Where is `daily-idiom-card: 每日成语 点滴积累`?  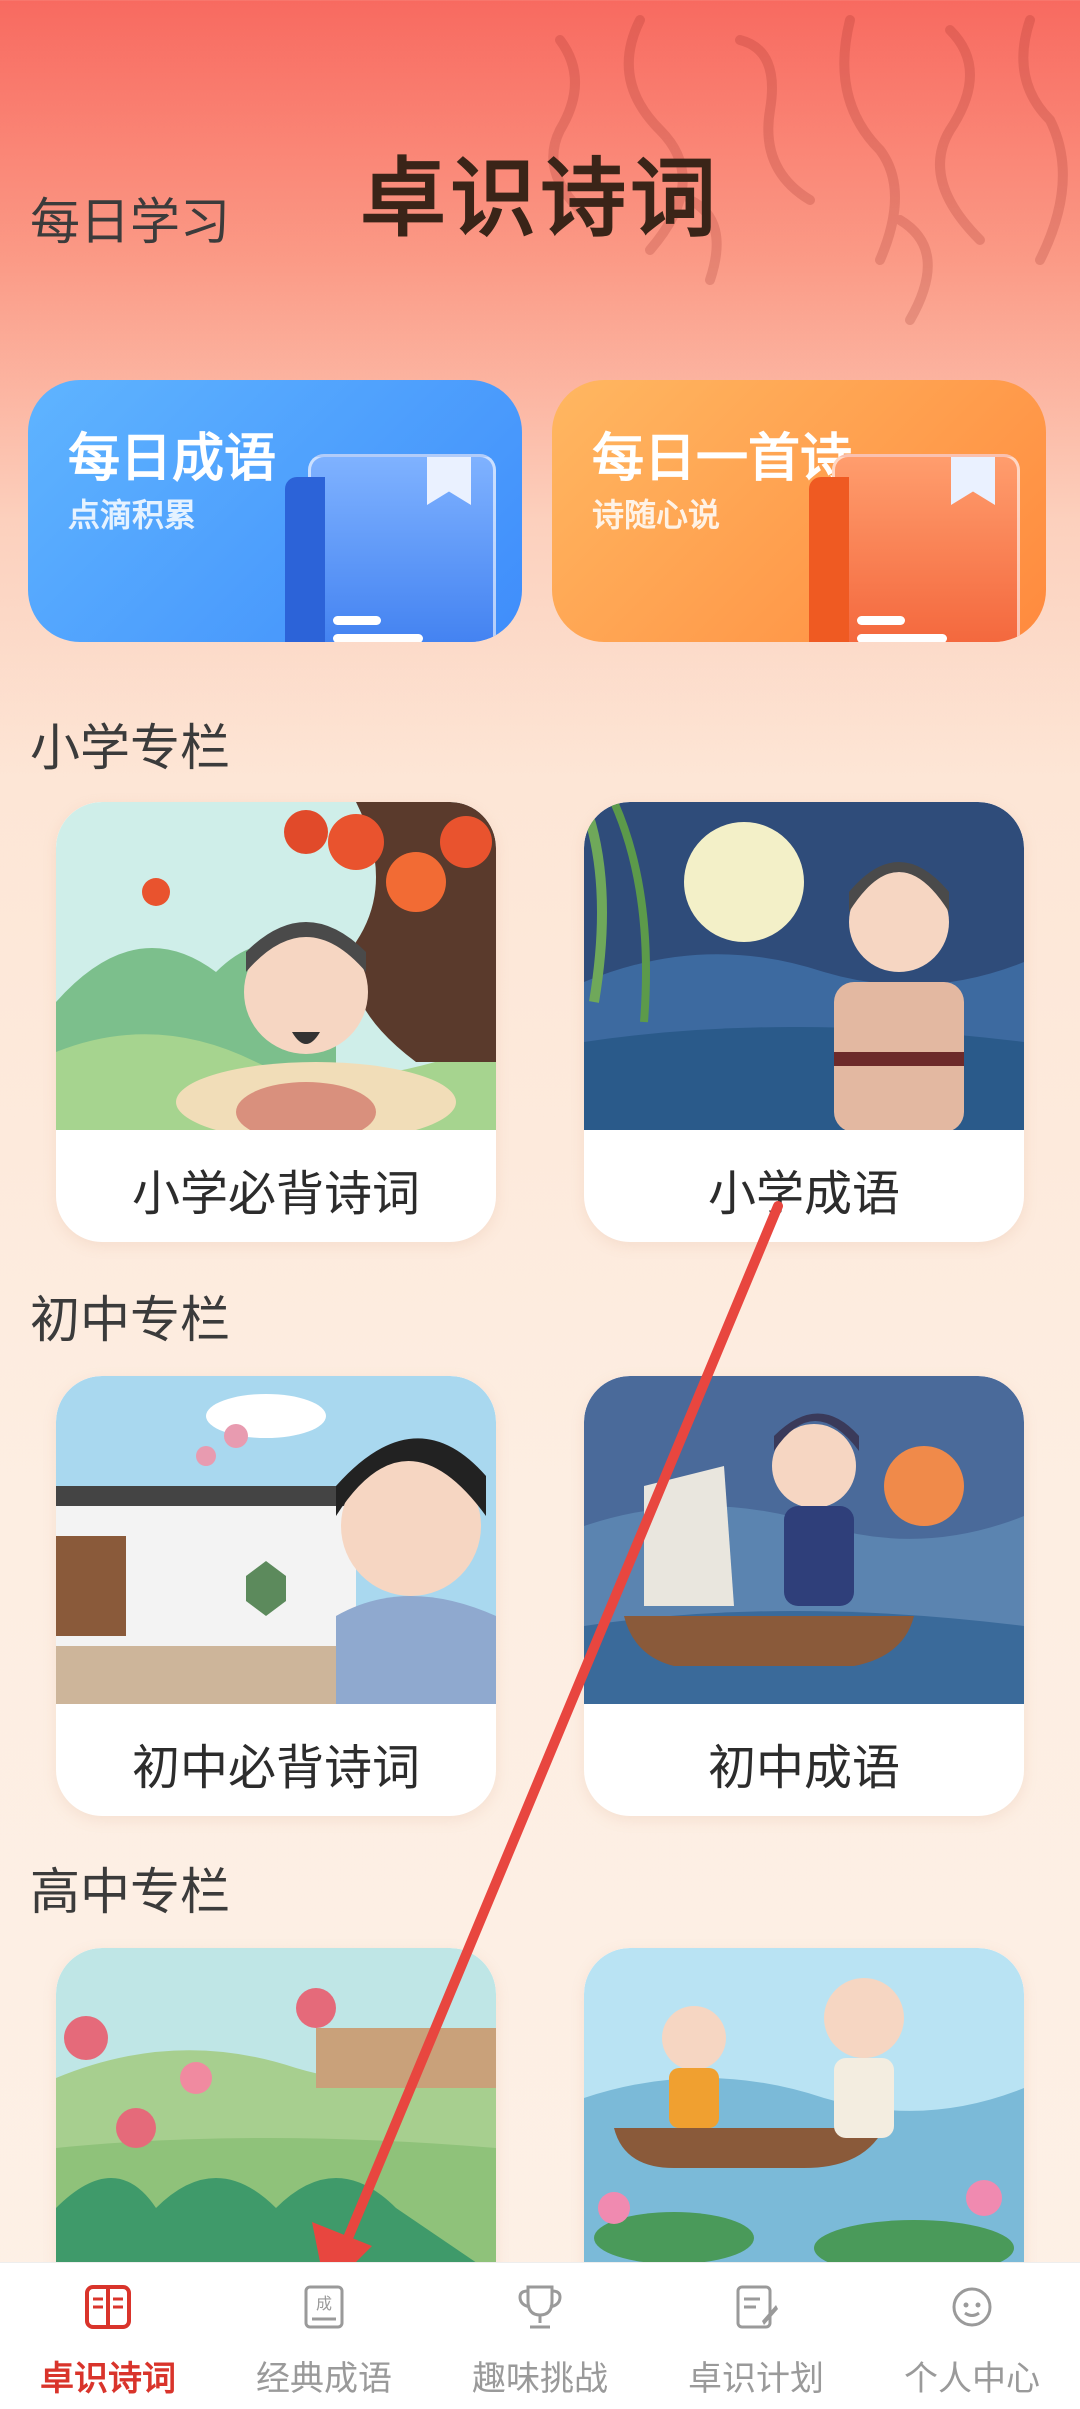 daily-idiom-card: 每日成语 点滴积累 is located at coordinates (275, 511).